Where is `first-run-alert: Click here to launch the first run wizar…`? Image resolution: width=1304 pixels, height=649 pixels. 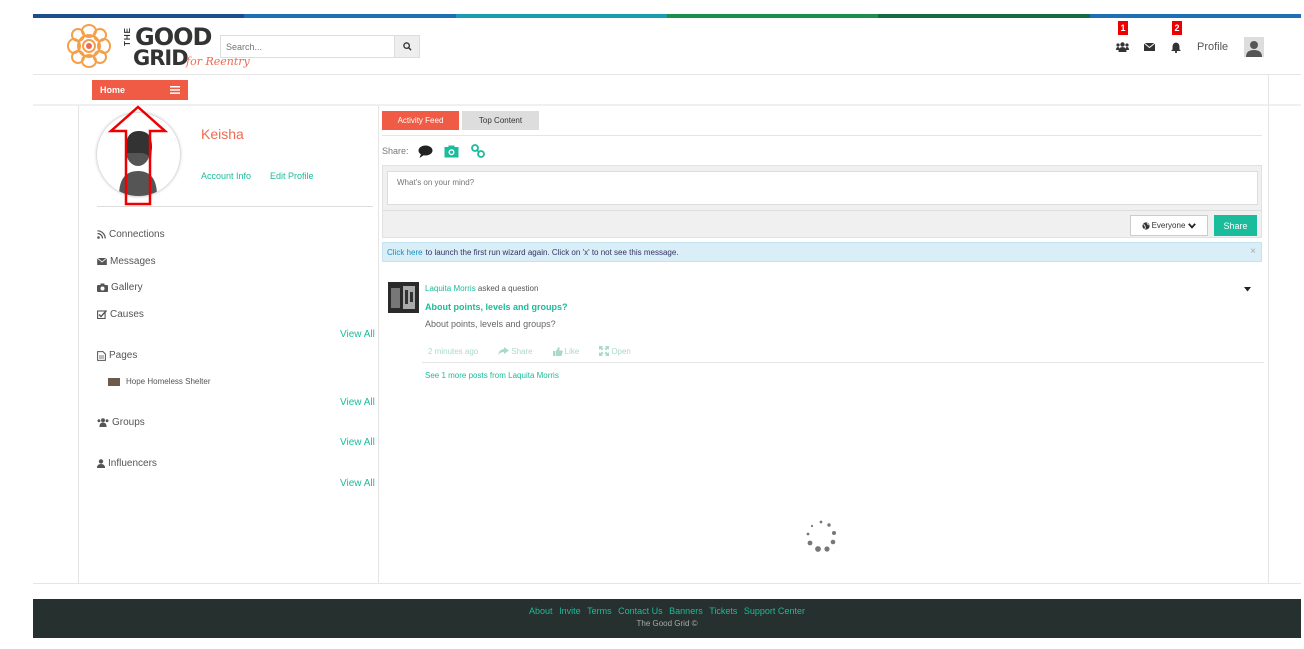 first-run-alert: Click here to launch the first run wizar… is located at coordinates (822, 252).